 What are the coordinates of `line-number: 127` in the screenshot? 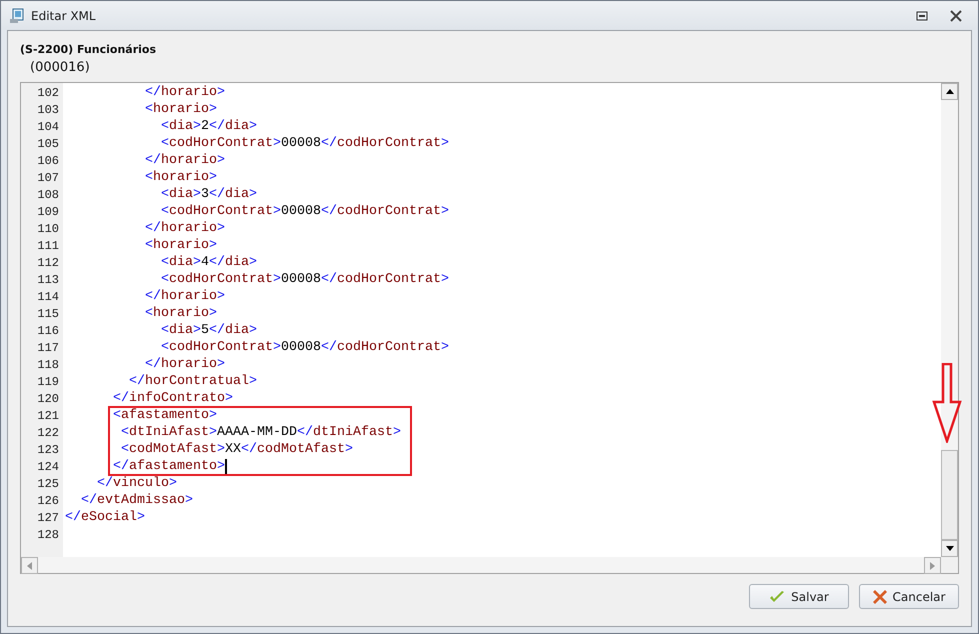 It's located at (48, 517).